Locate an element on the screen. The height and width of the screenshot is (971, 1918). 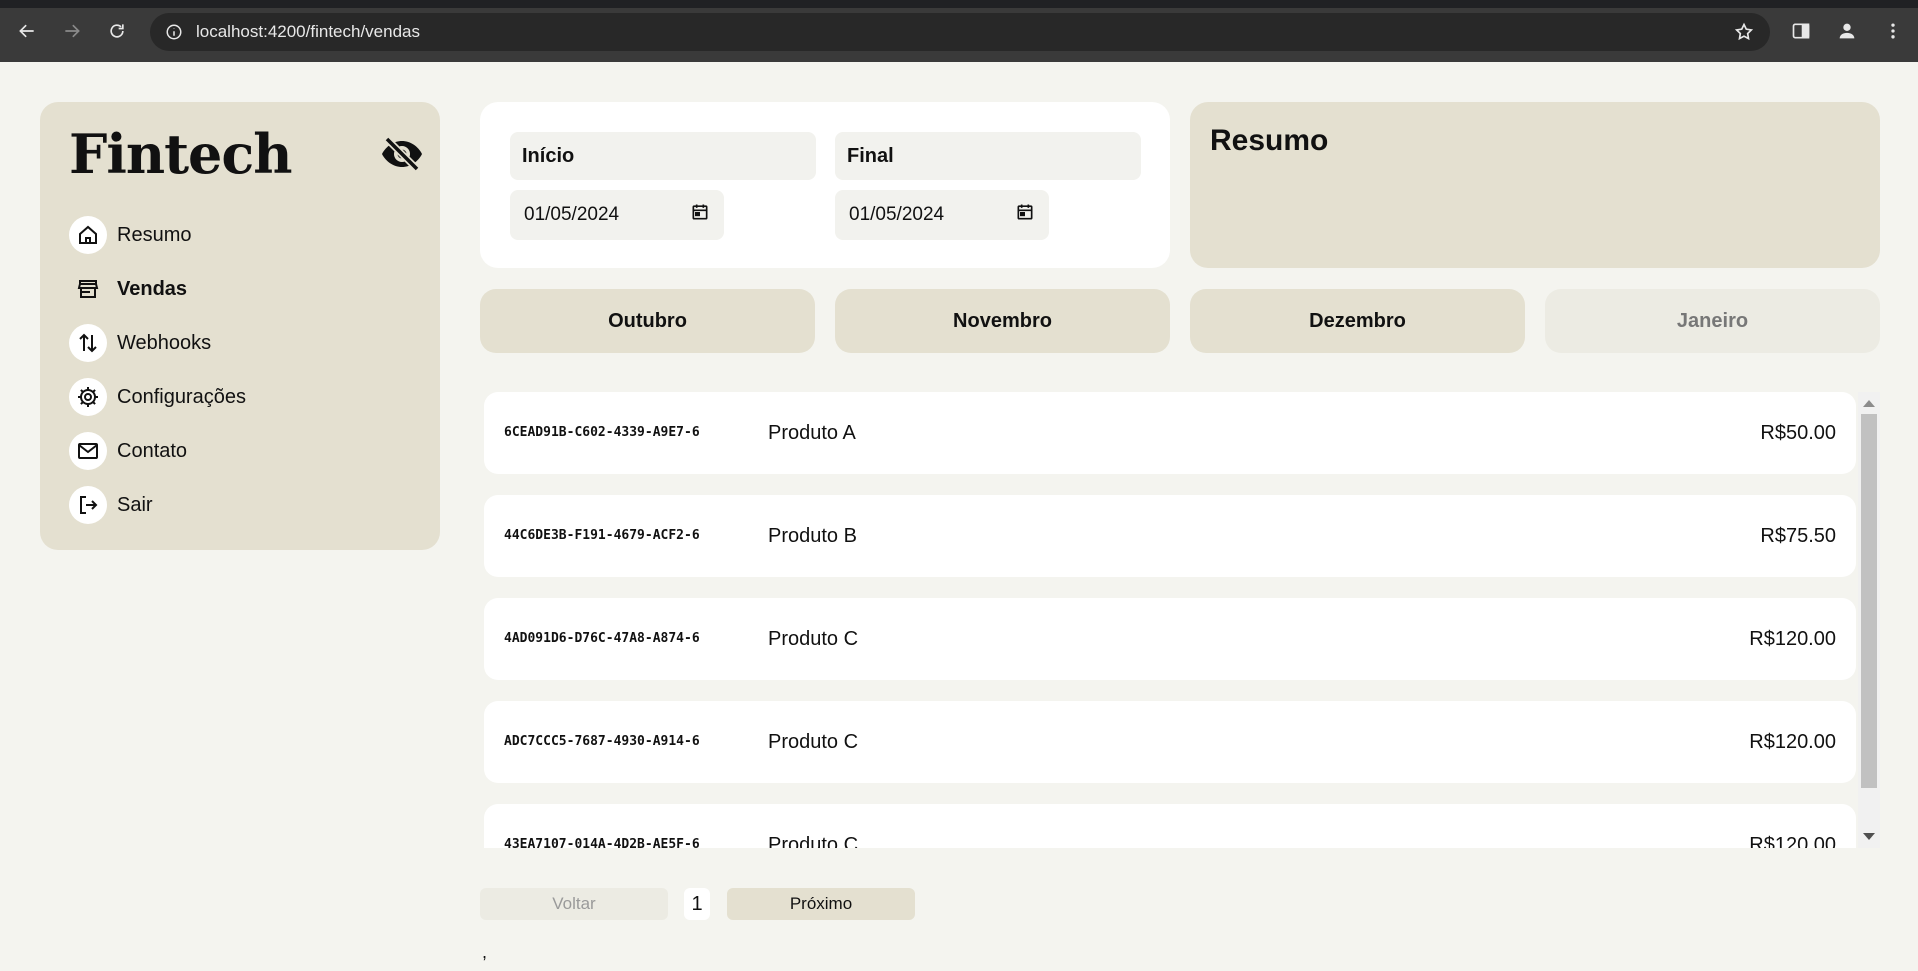
scroll-down-arrow-icon is located at coordinates (1869, 836).